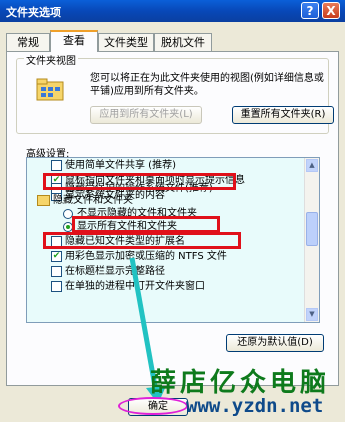 This screenshot has height=422, width=345. I want to click on highlight-show-all-files, so click(146, 224).